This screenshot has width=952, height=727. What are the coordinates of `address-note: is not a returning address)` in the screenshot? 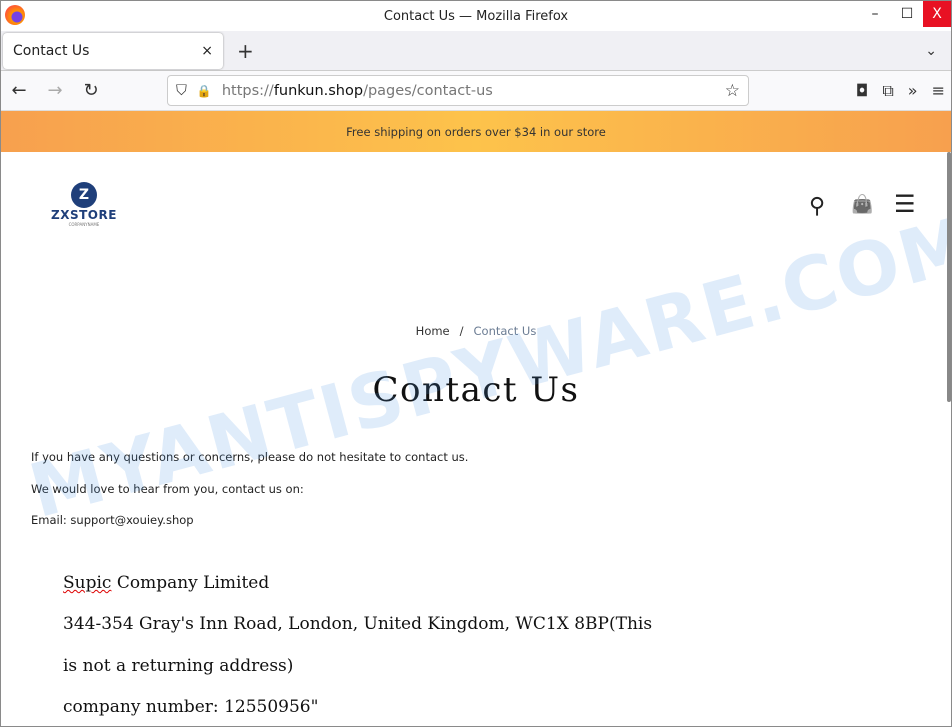 It's located at (178, 666).